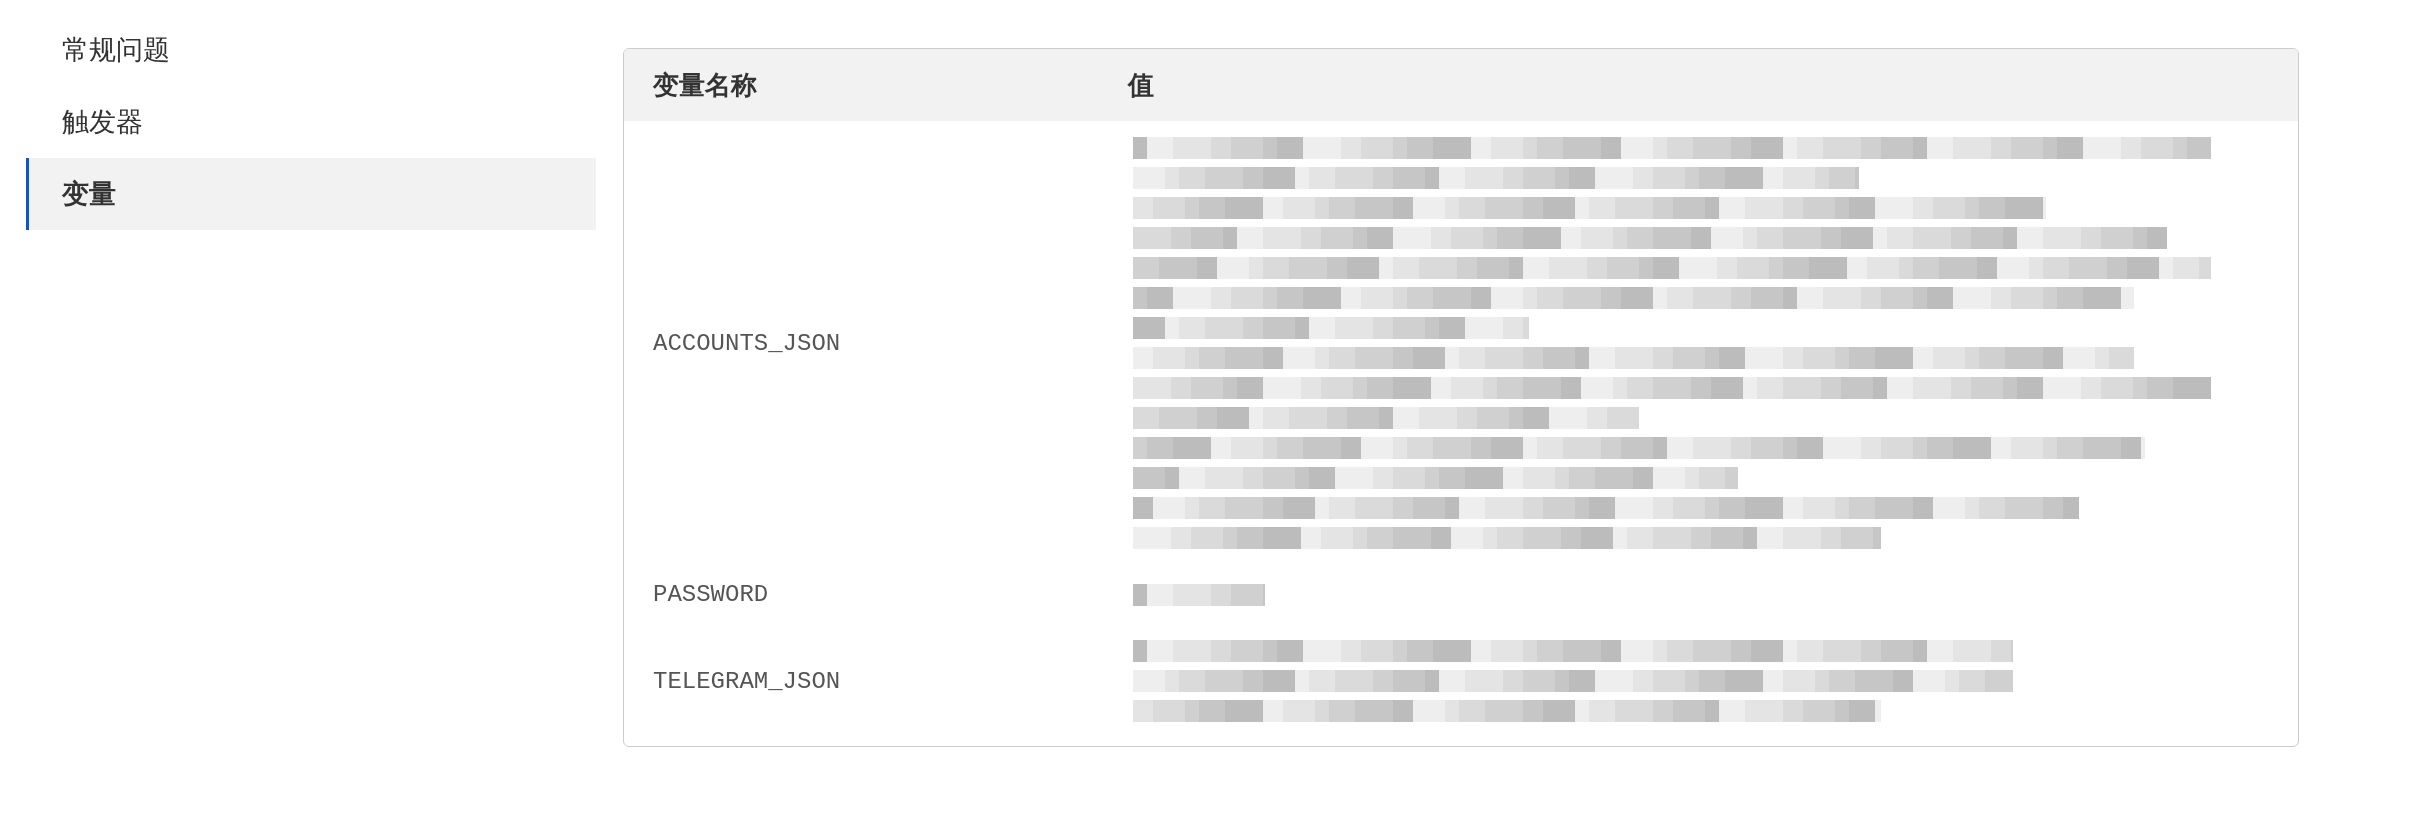 The height and width of the screenshot is (819, 2413). Describe the element at coordinates (747, 343) in the screenshot. I see `variable-name: ACCOUNTS_JSON` at that location.